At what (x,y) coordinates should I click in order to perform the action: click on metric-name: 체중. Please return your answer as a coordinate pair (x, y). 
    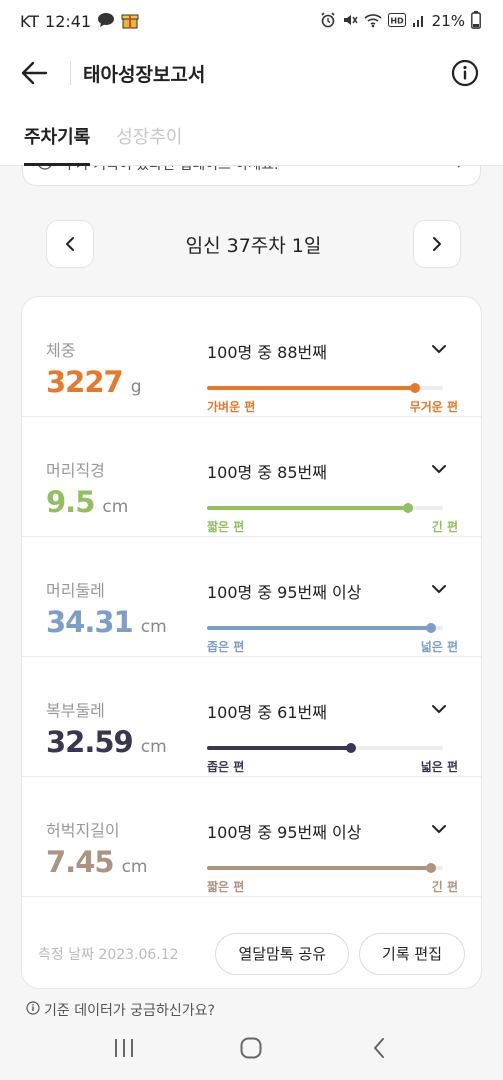
    Looking at the image, I should click on (61, 350).